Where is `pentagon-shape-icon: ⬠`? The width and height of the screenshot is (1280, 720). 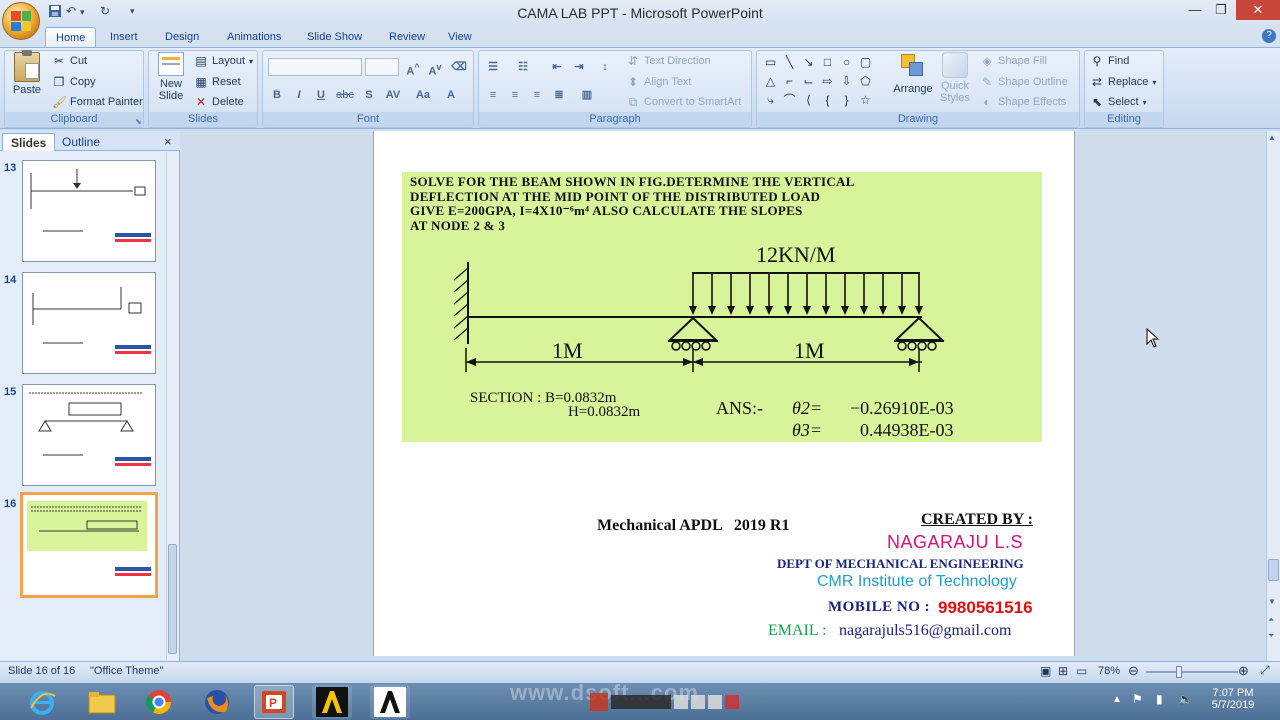 pentagon-shape-icon: ⬠ is located at coordinates (865, 81).